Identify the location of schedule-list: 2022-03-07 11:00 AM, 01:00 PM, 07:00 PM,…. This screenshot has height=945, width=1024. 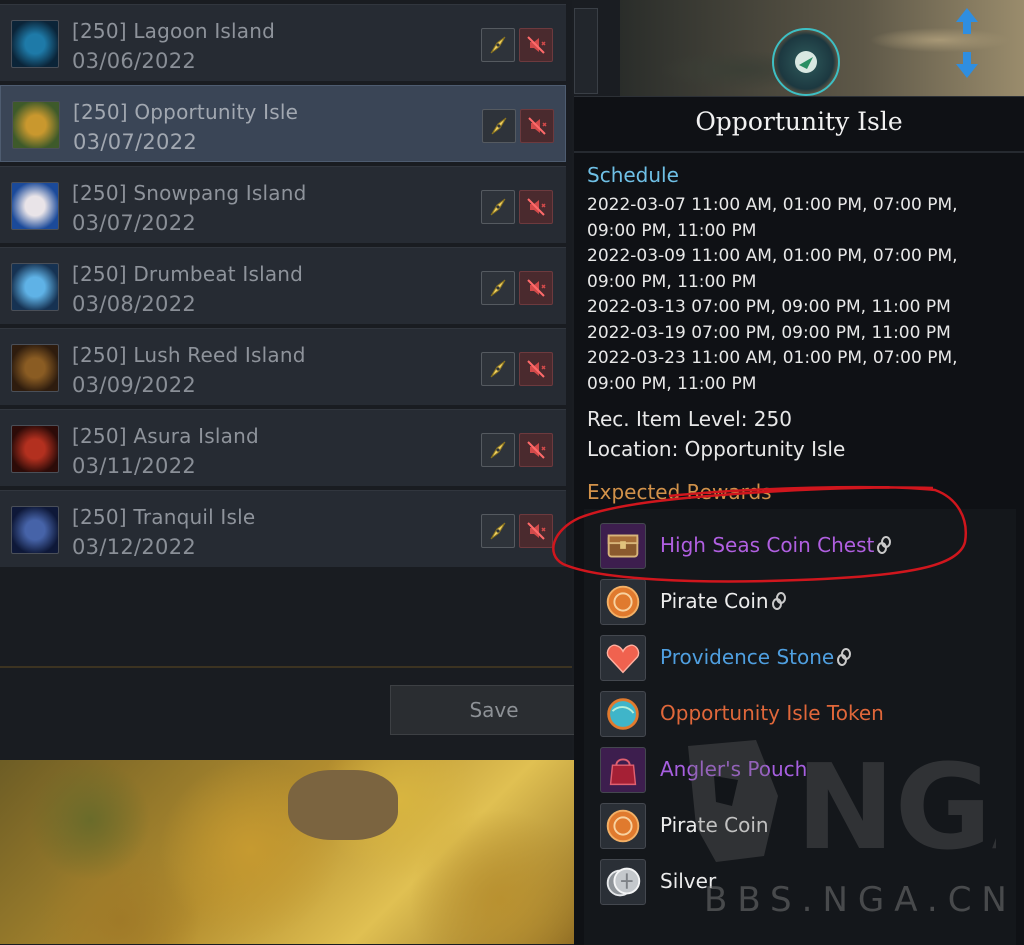
(803, 295).